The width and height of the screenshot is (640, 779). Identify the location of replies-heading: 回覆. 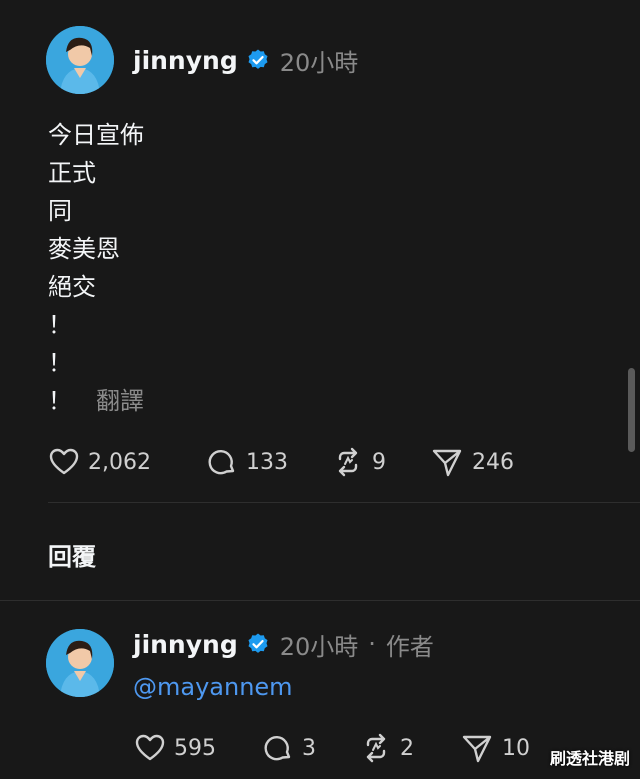
(72, 554).